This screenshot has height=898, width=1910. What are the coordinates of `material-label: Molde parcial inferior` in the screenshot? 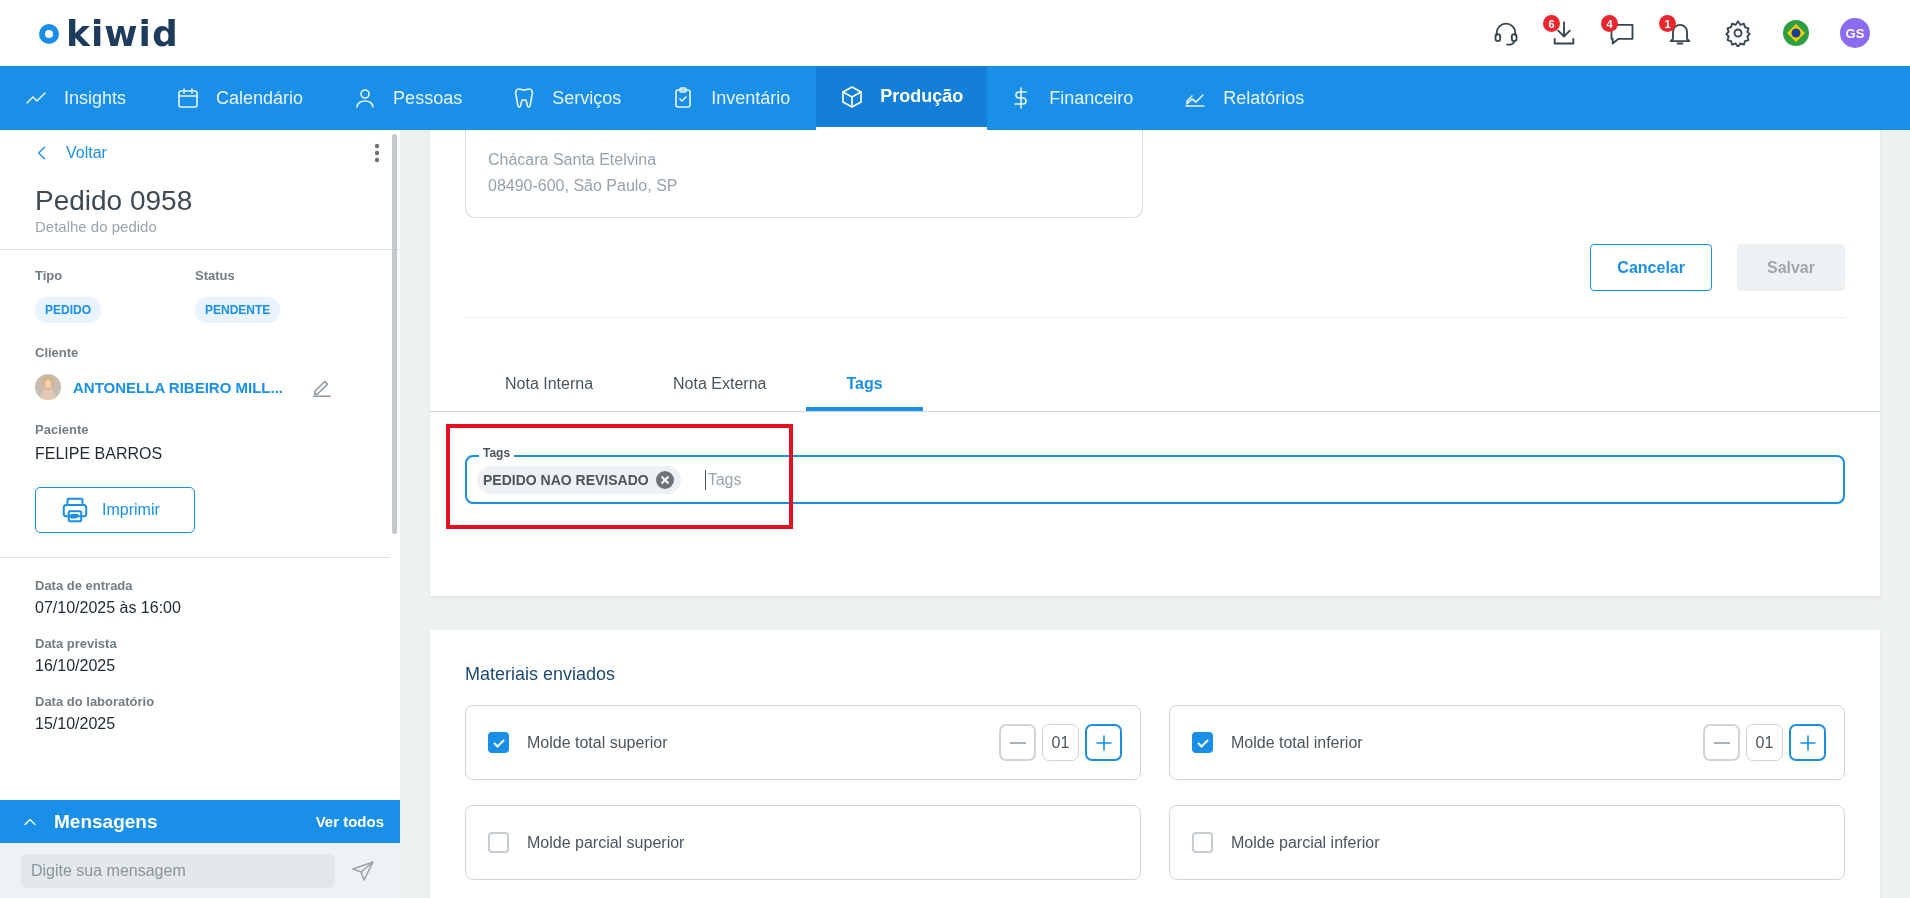 It's located at (1306, 842).